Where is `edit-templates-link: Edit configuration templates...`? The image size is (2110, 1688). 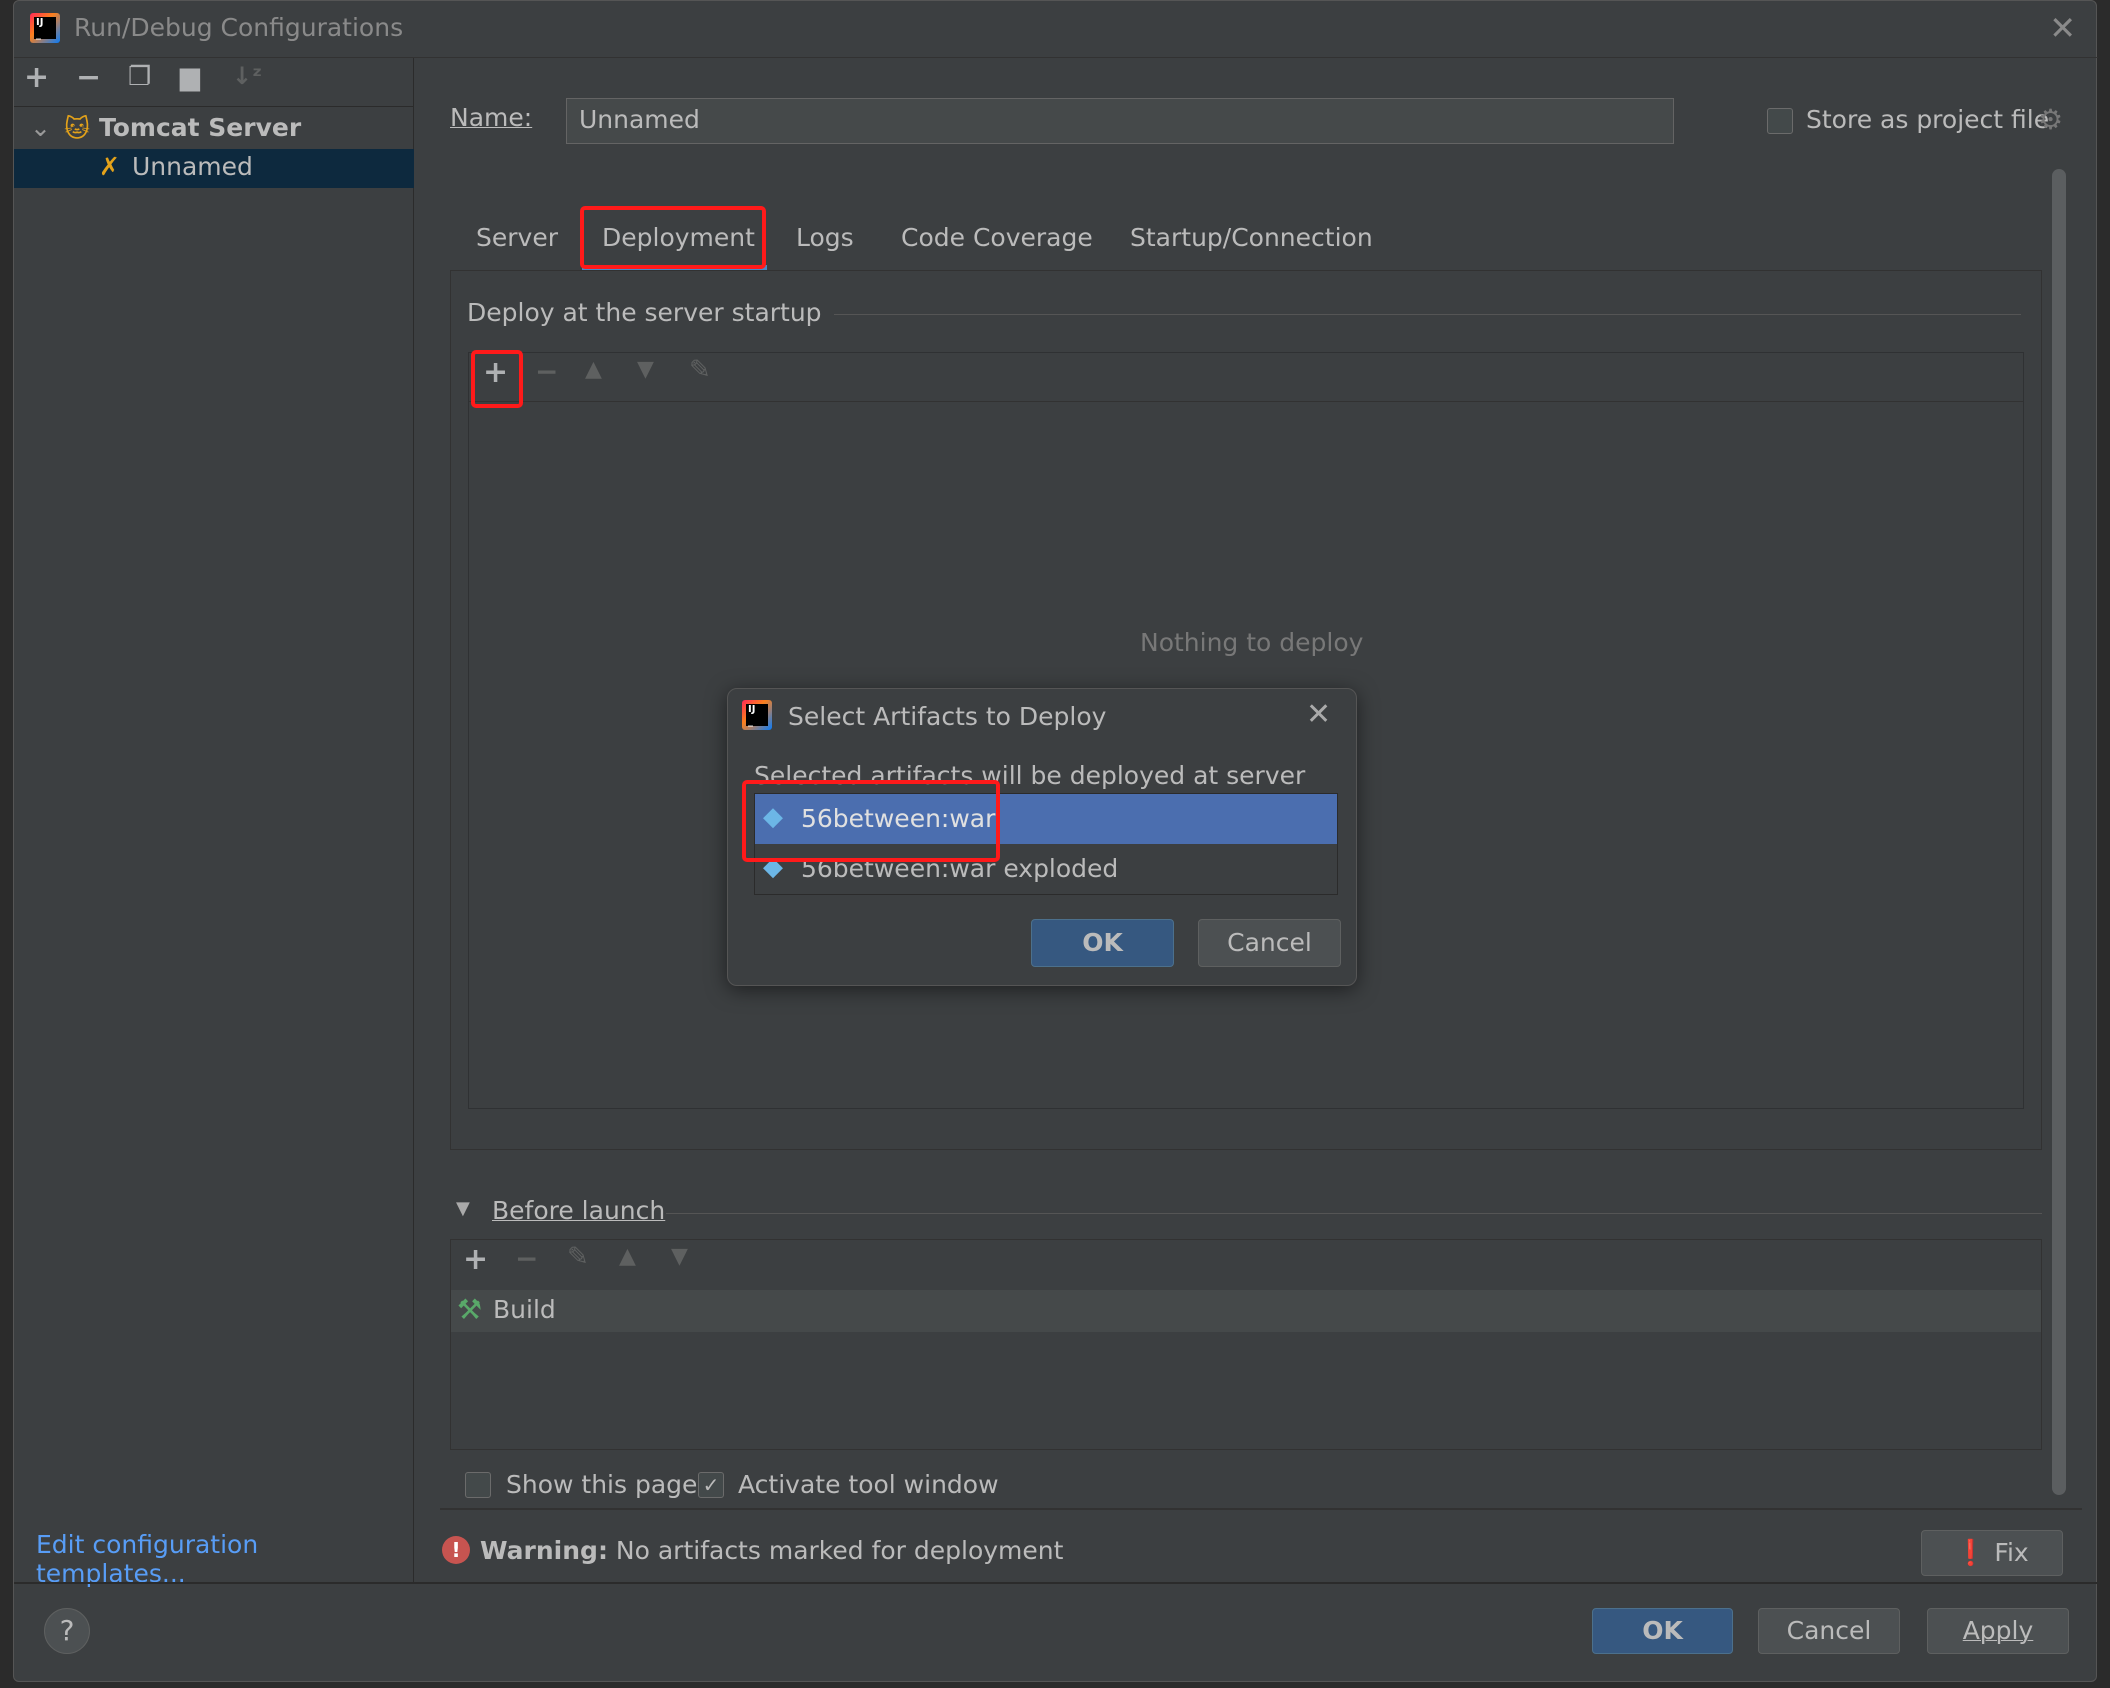
edit-templates-link: Edit configuration templates... is located at coordinates (224, 1559).